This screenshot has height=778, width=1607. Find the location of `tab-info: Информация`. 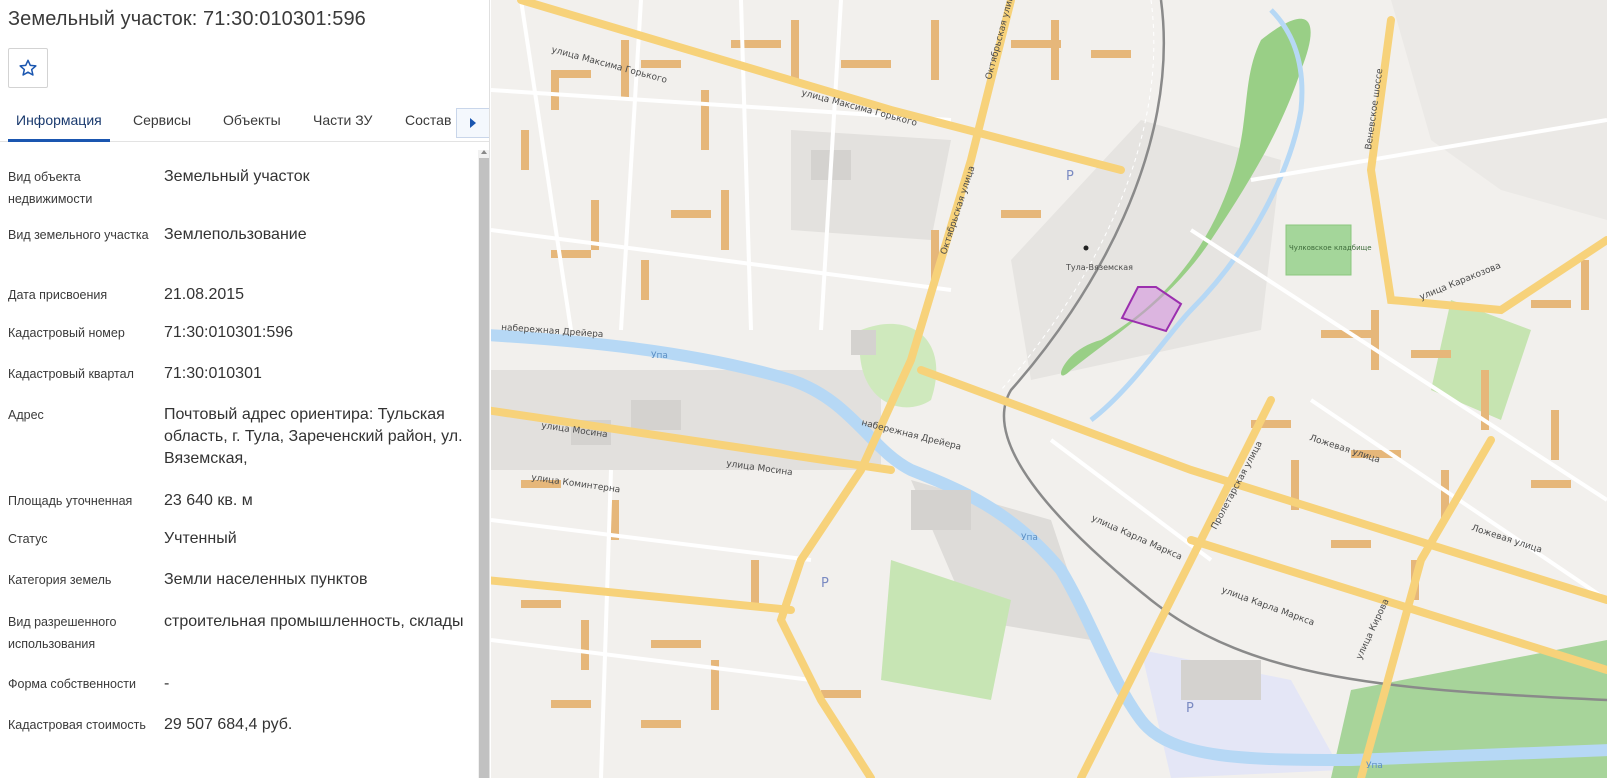

tab-info: Информация is located at coordinates (59, 120).